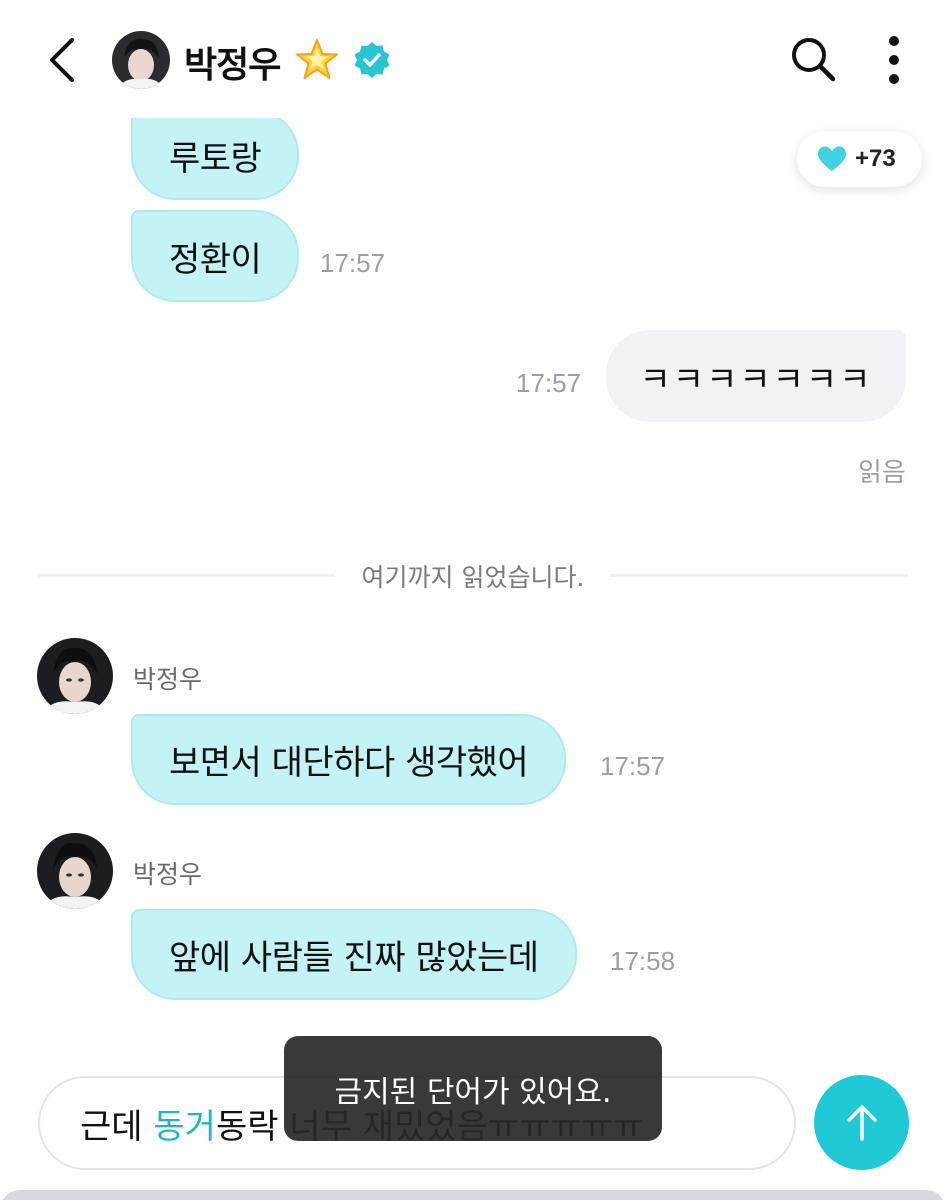 The image size is (946, 1200). I want to click on message-text: 보면서 대단하다 생각했어, so click(349, 763).